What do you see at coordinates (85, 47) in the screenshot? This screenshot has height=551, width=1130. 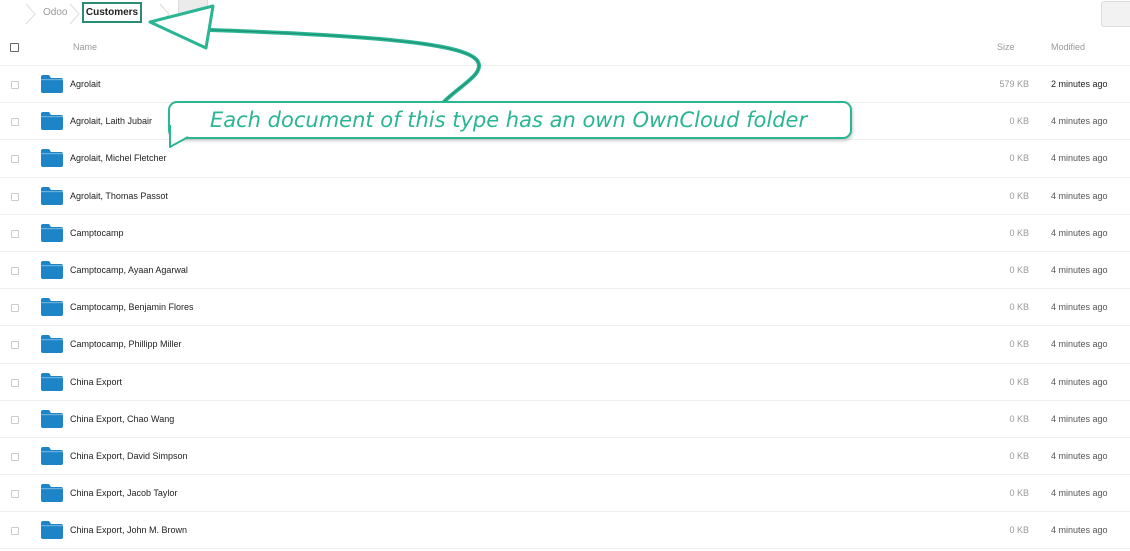 I see `column-header-name: Name` at bounding box center [85, 47].